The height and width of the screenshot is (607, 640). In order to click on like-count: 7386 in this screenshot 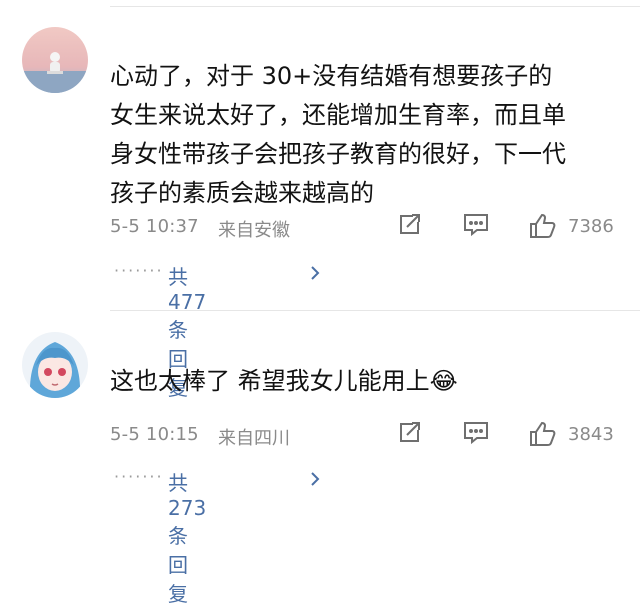, I will do `click(591, 226)`.